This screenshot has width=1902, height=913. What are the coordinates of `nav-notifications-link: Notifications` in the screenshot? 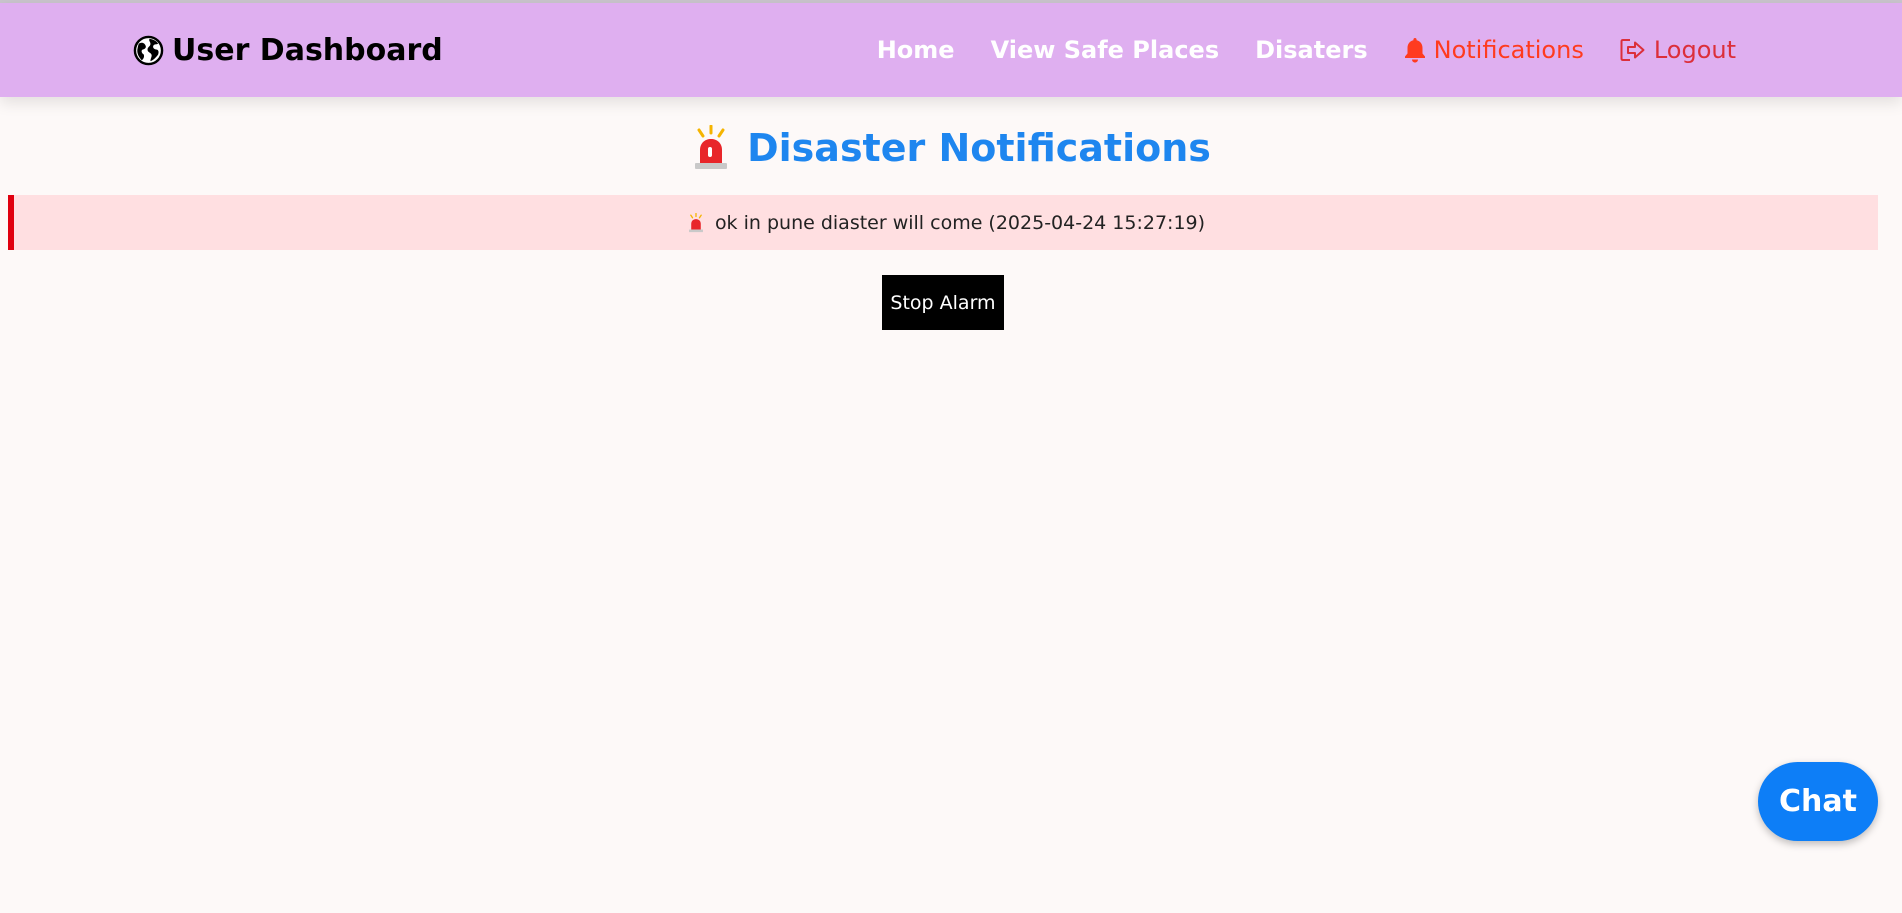 It's located at (1494, 50).